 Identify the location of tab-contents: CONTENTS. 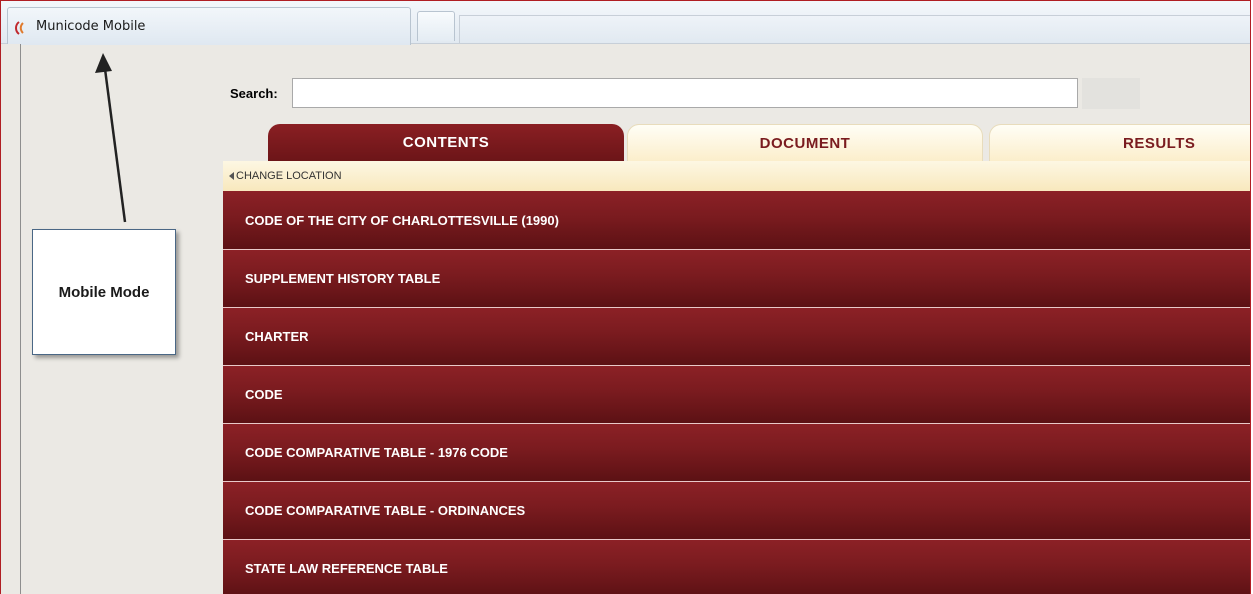
(446, 142).